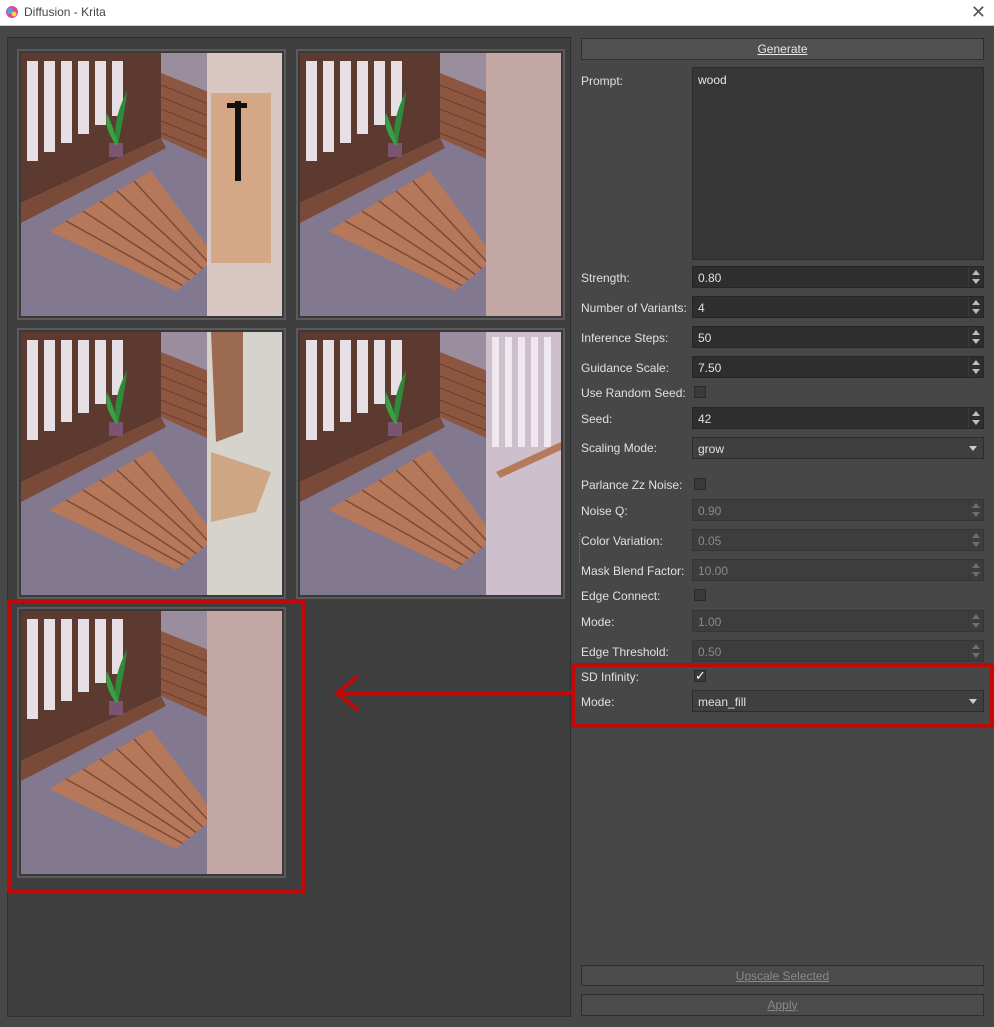  Describe the element at coordinates (604, 511) in the screenshot. I see `noise-q-label: Noise Q:` at that location.